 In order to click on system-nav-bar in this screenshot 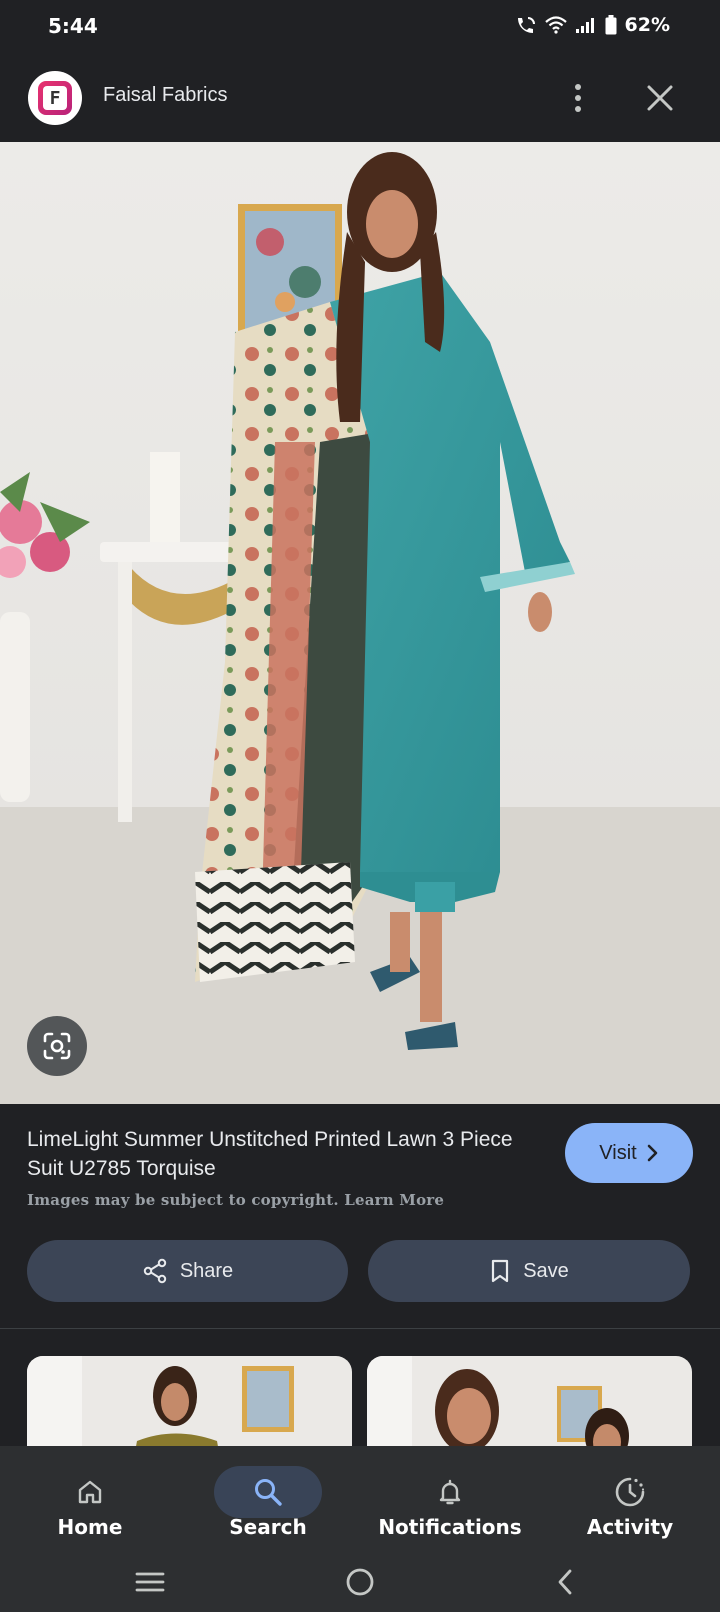, I will do `click(360, 1581)`.